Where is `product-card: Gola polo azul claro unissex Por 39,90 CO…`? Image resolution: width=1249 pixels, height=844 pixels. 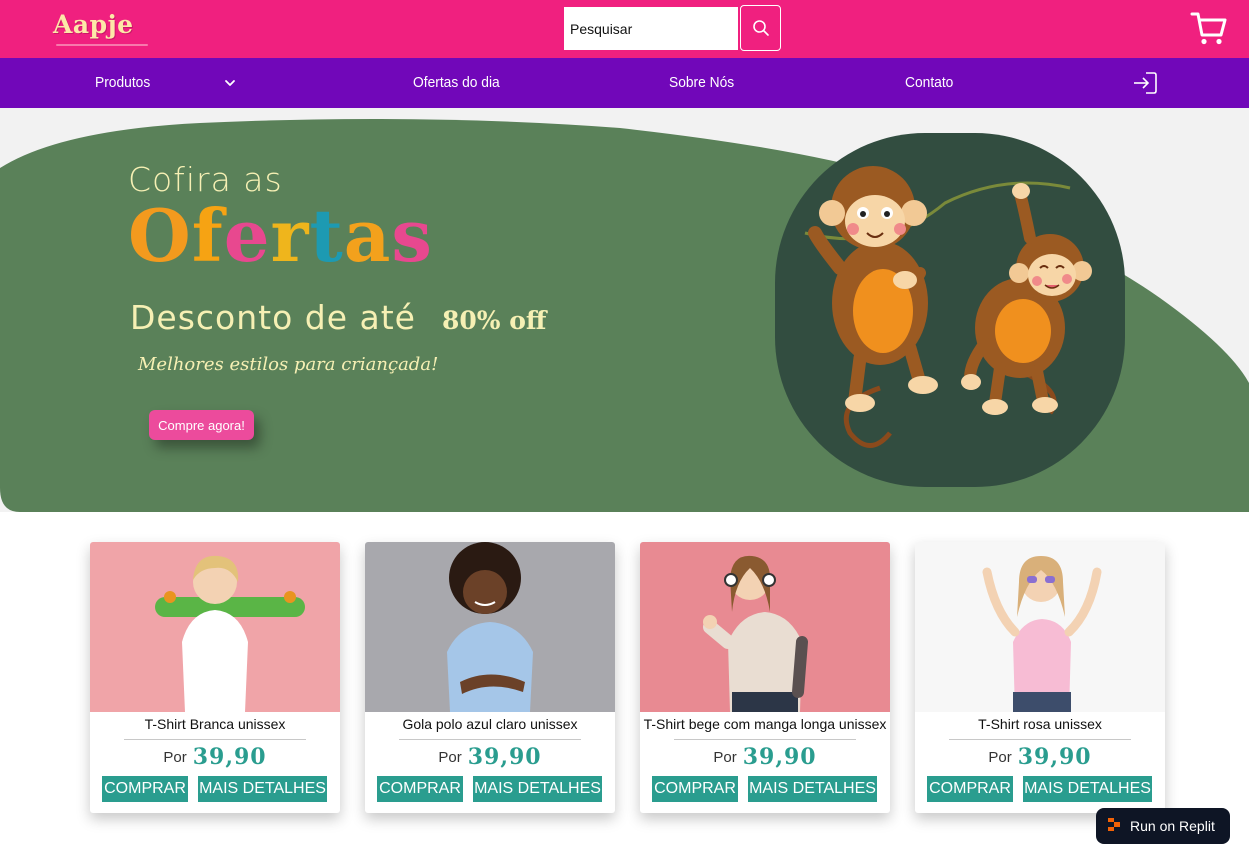
product-card: Gola polo azul claro unissex Por 39,90 CO… is located at coordinates (490, 677).